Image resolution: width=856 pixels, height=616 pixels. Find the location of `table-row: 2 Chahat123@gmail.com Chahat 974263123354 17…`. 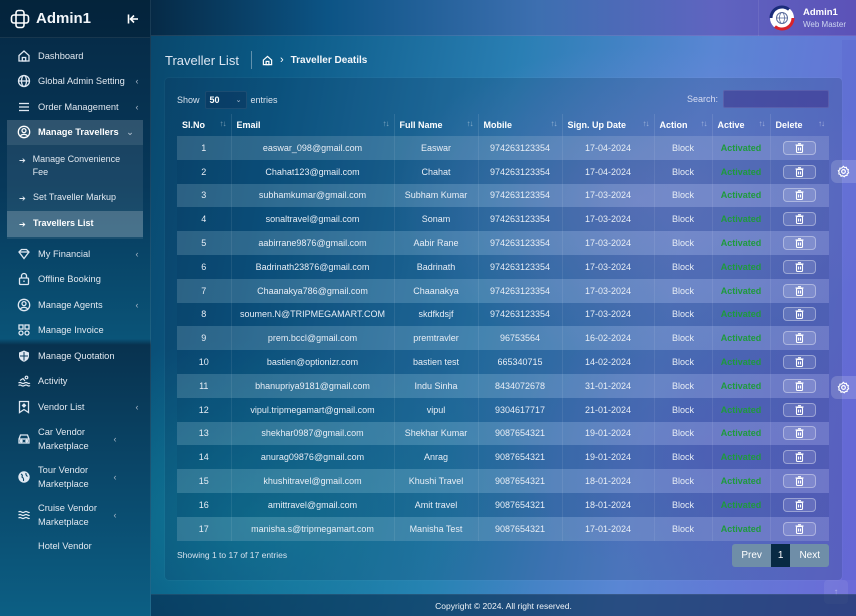

table-row: 2 Chahat123@gmail.com Chahat 974263123354 17… is located at coordinates (503, 171).